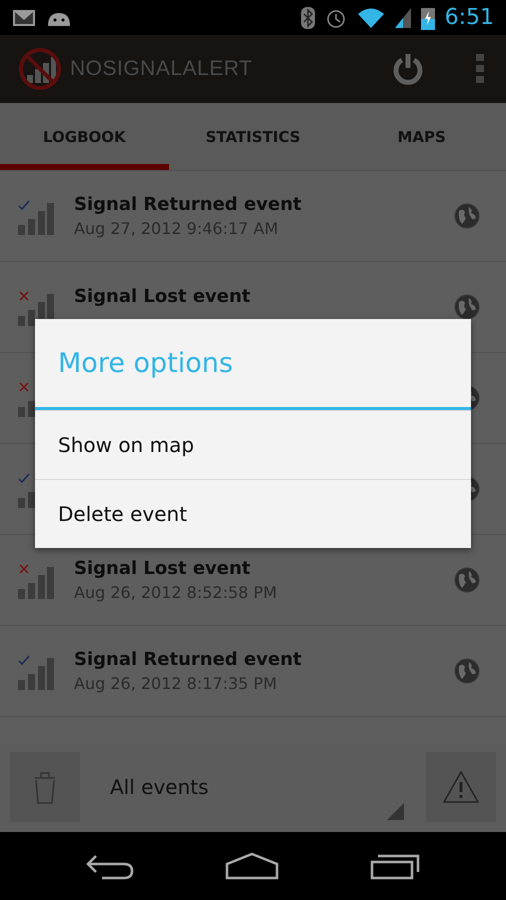 Image resolution: width=506 pixels, height=900 pixels. I want to click on dropdown-corner-icon, so click(395, 811).